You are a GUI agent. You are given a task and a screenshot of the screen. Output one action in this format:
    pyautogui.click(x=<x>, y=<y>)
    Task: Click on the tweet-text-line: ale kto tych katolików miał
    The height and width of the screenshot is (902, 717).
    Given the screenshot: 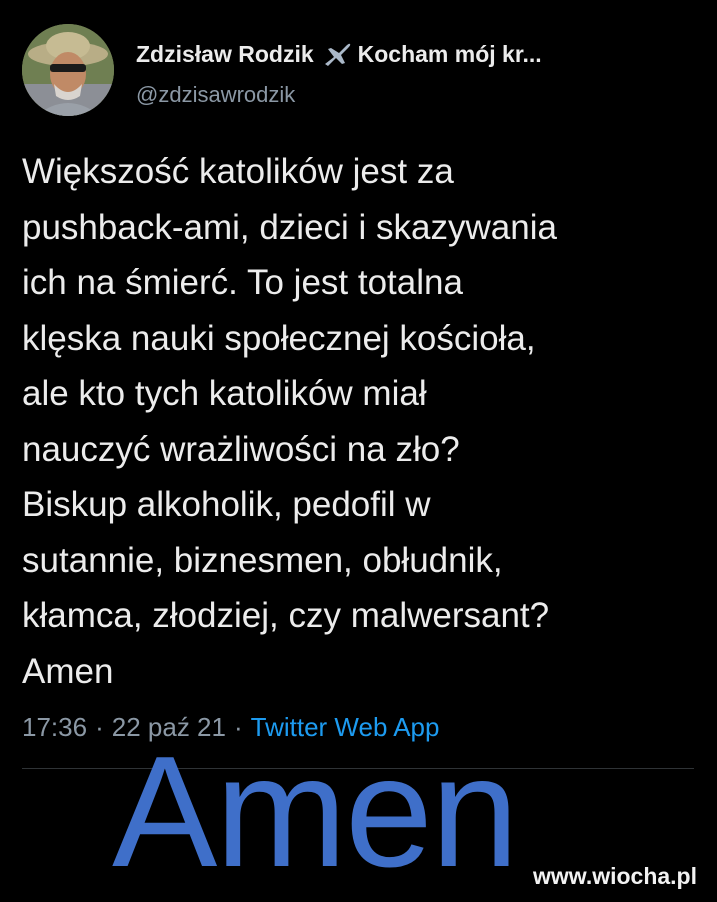 What is the action you would take?
    pyautogui.click(x=224, y=393)
    